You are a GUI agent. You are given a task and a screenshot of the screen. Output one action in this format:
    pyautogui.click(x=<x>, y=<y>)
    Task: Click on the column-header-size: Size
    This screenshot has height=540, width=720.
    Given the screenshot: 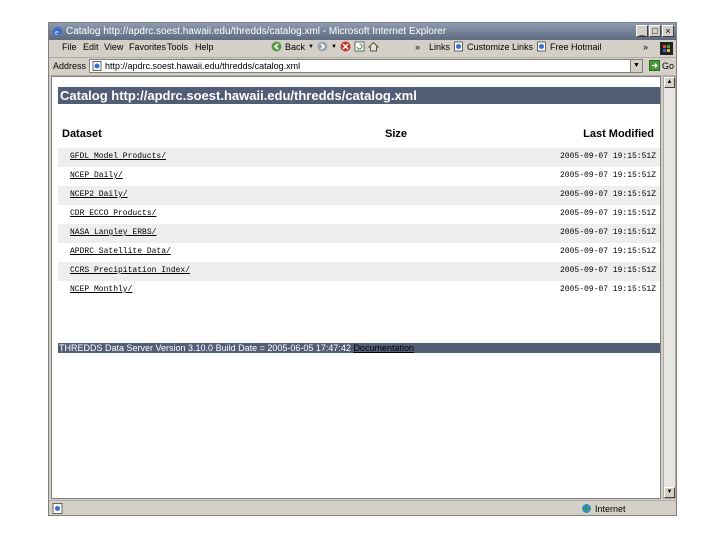 What is the action you would take?
    pyautogui.click(x=396, y=134)
    